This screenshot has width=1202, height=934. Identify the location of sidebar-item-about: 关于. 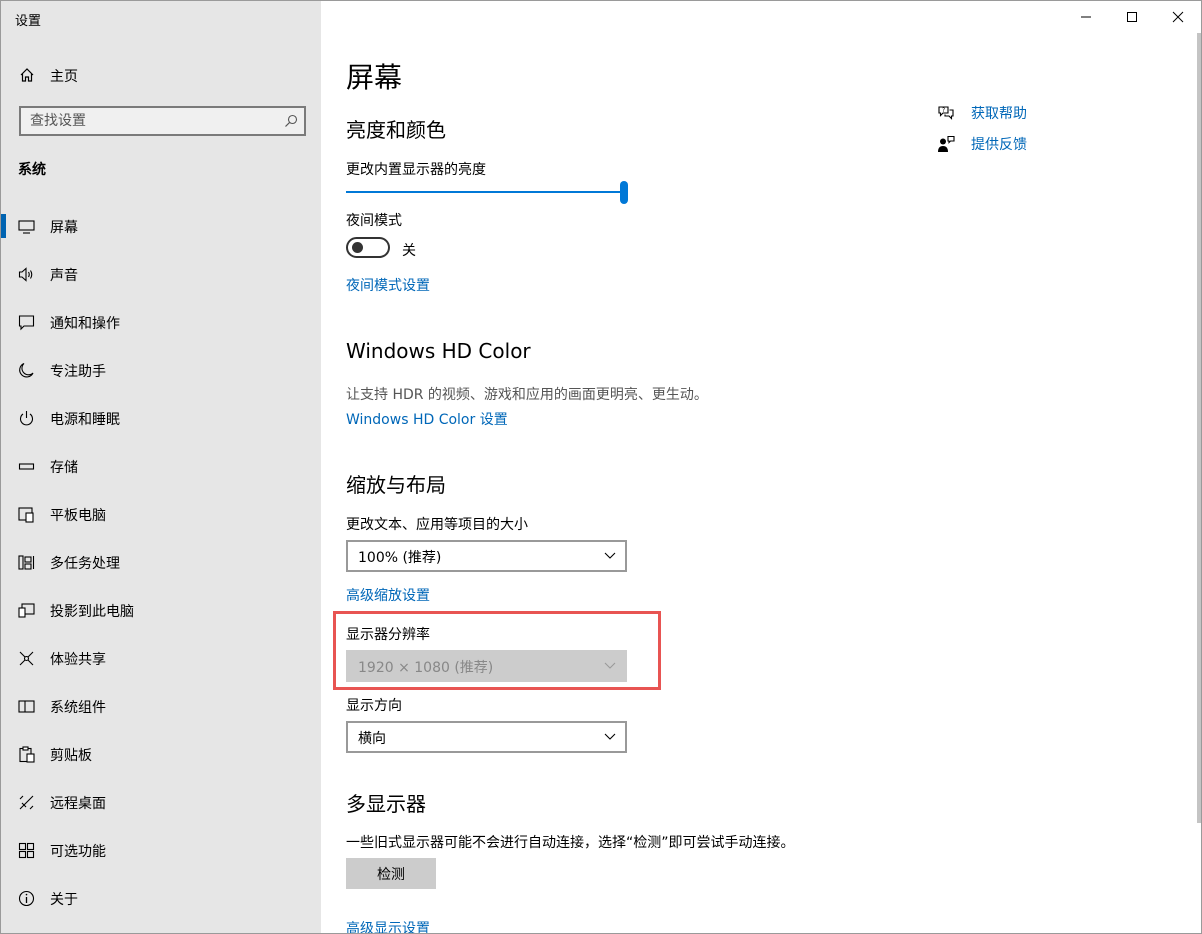
(161, 898).